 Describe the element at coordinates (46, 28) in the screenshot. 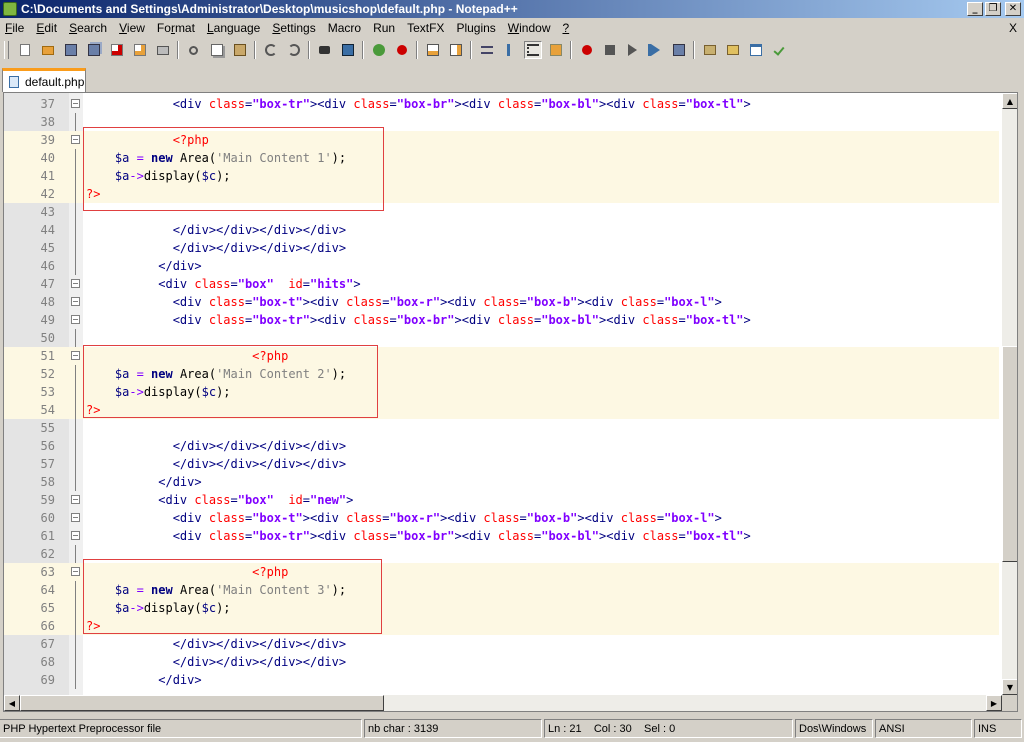

I see `menu-edit: Edit` at that location.